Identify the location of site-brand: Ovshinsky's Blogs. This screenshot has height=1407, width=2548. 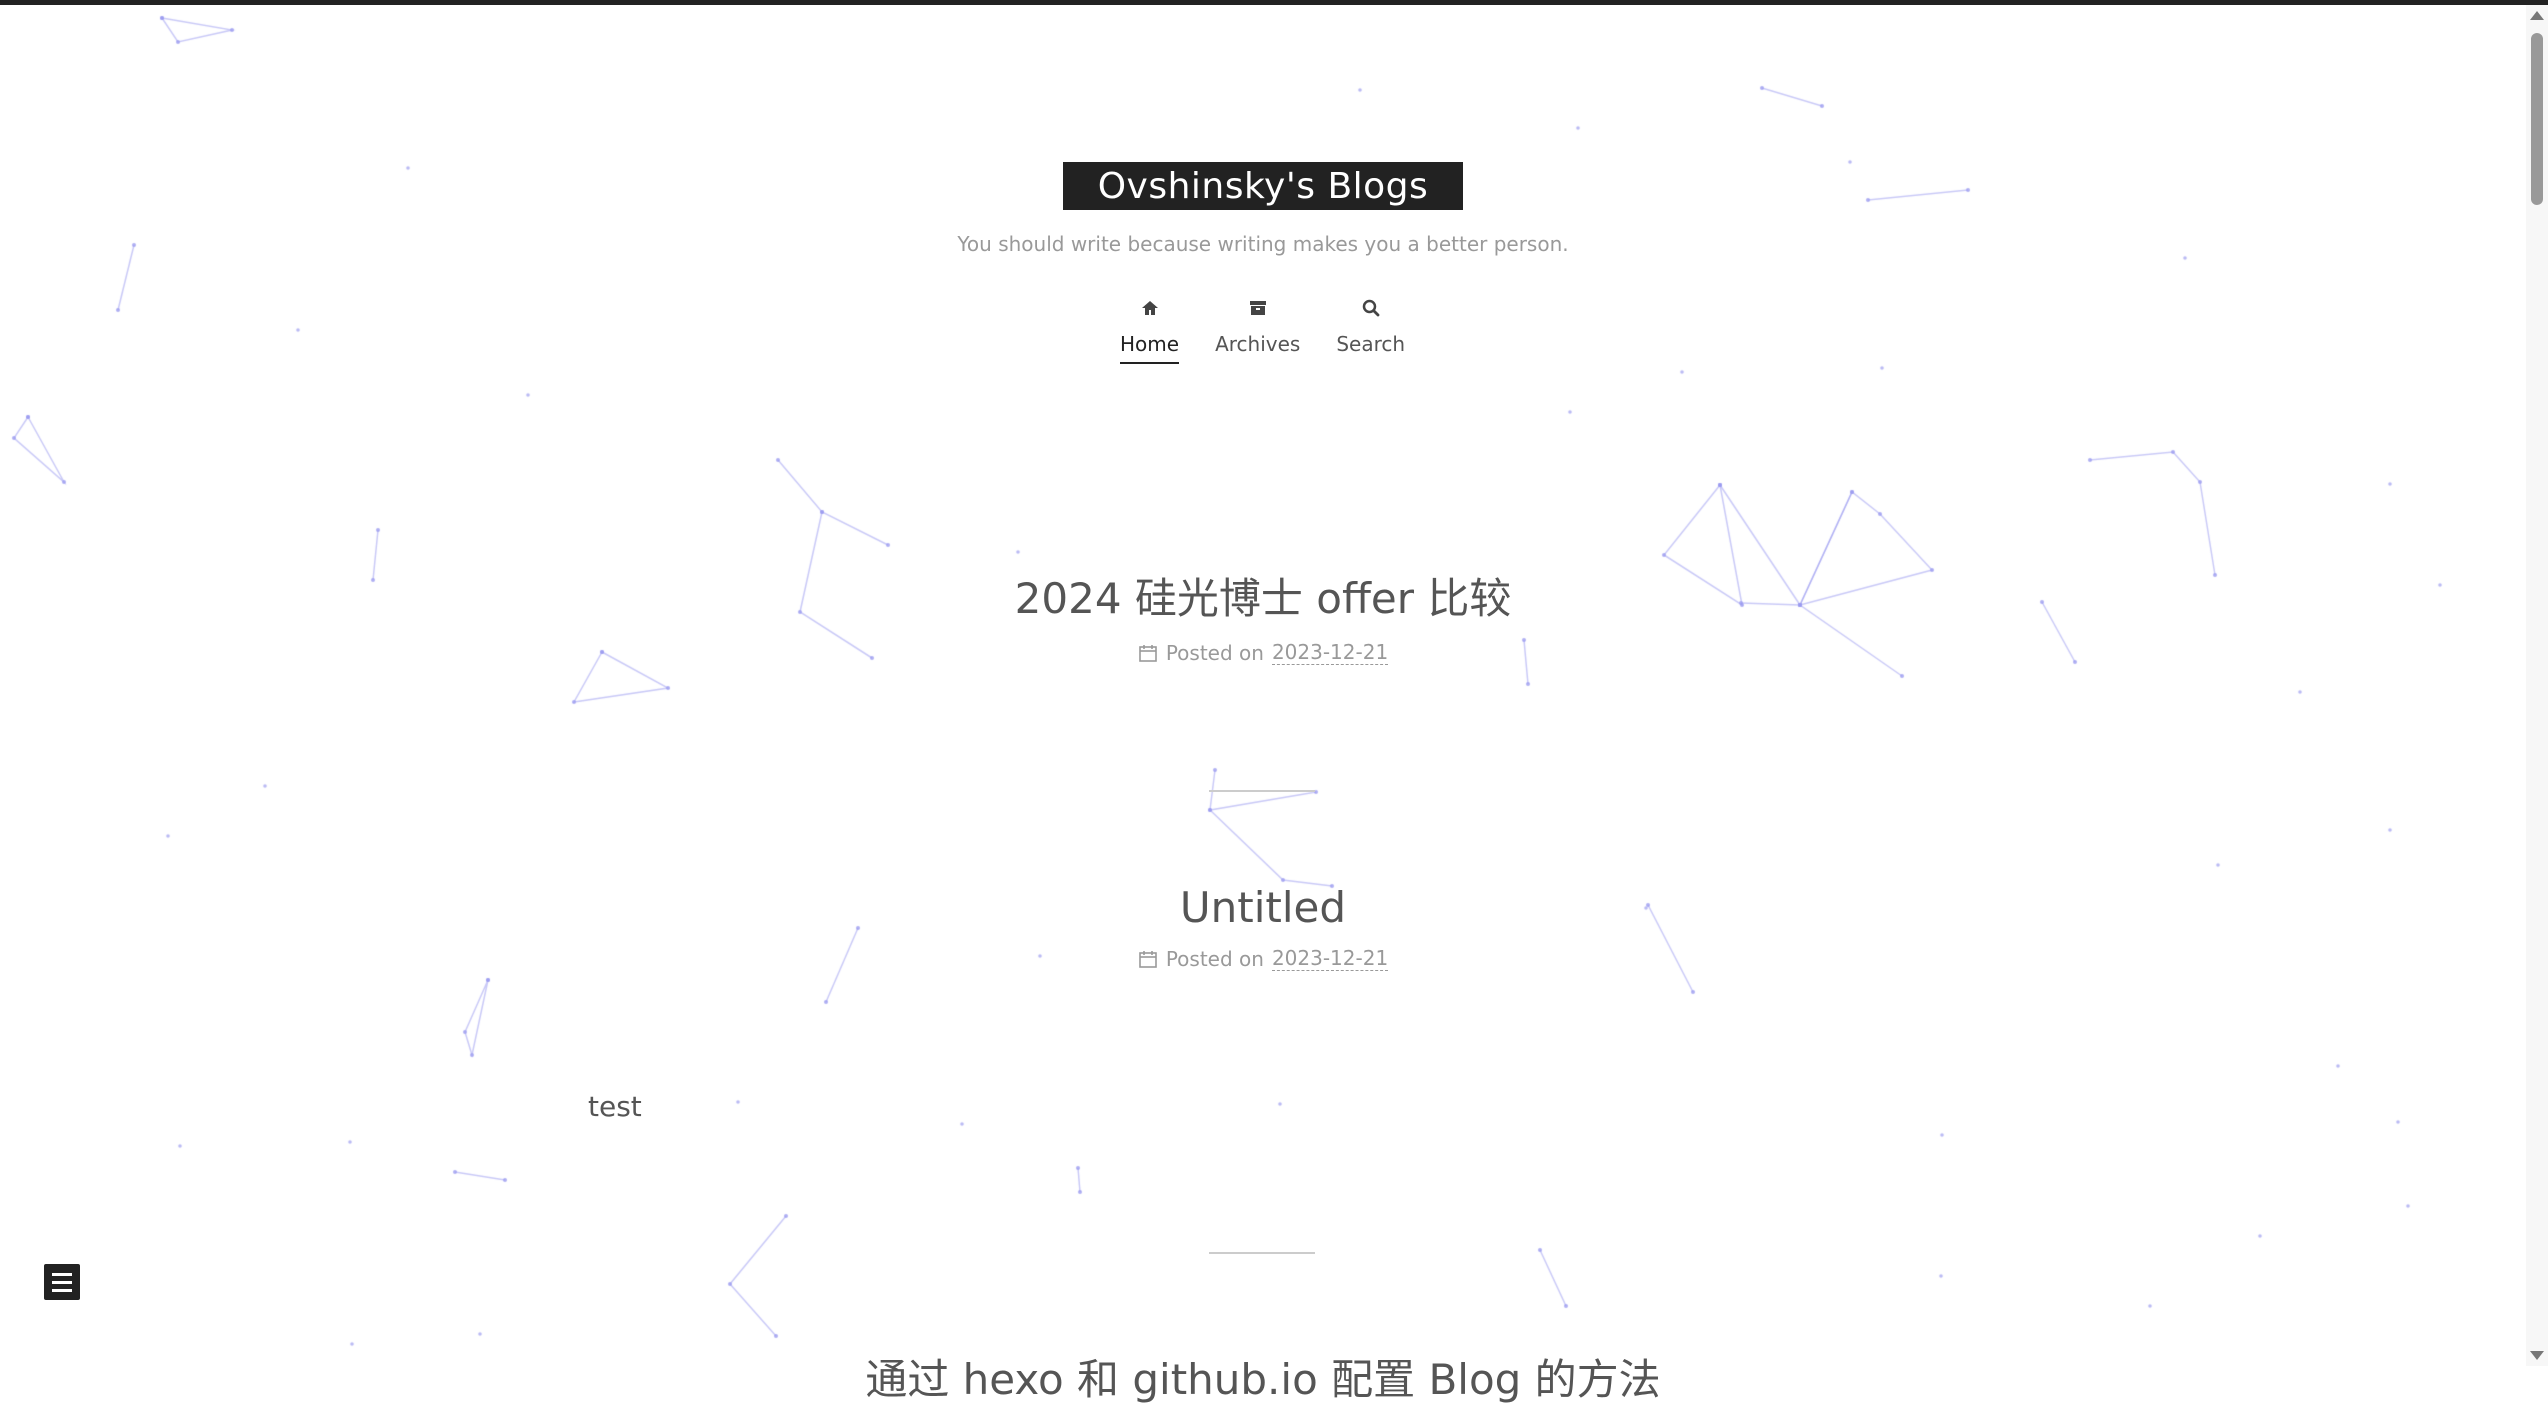
(1263, 186).